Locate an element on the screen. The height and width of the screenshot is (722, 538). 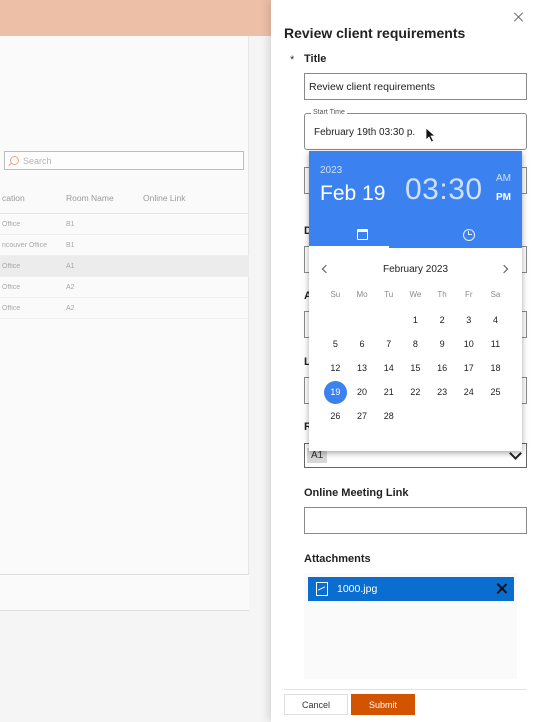
calendar-day: 4 is located at coordinates (495, 320).